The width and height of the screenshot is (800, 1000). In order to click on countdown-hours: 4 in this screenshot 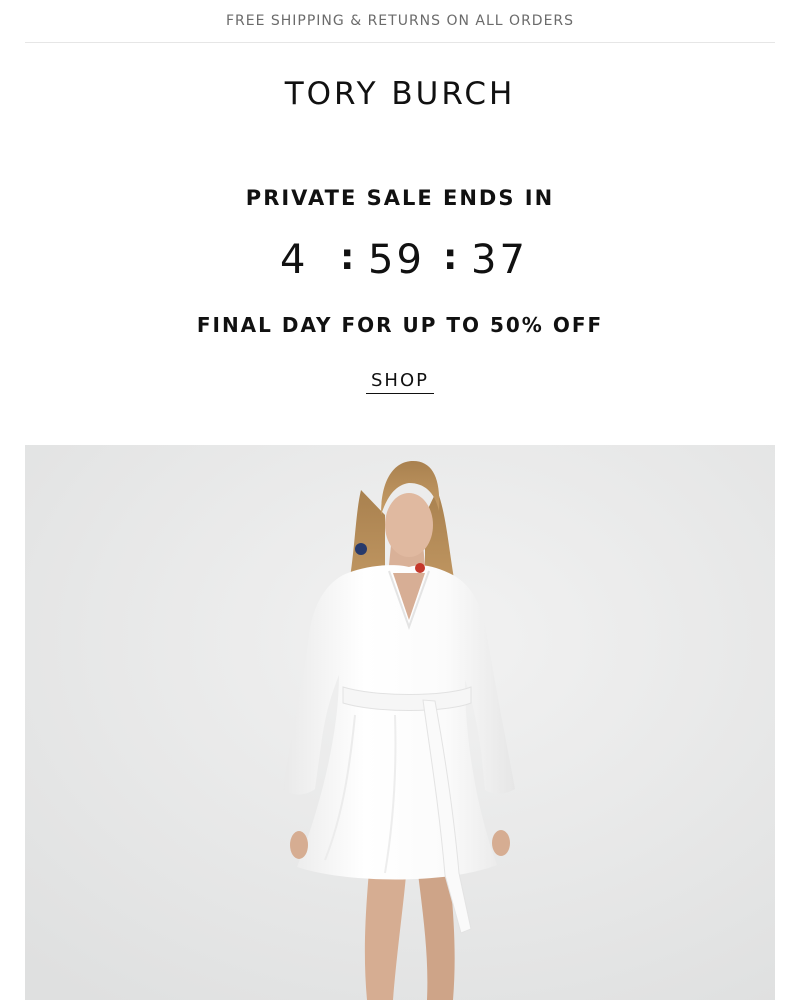, I will do `click(294, 260)`.